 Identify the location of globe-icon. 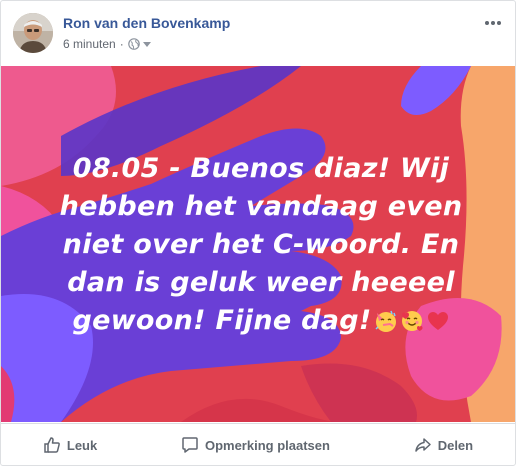
(133, 44).